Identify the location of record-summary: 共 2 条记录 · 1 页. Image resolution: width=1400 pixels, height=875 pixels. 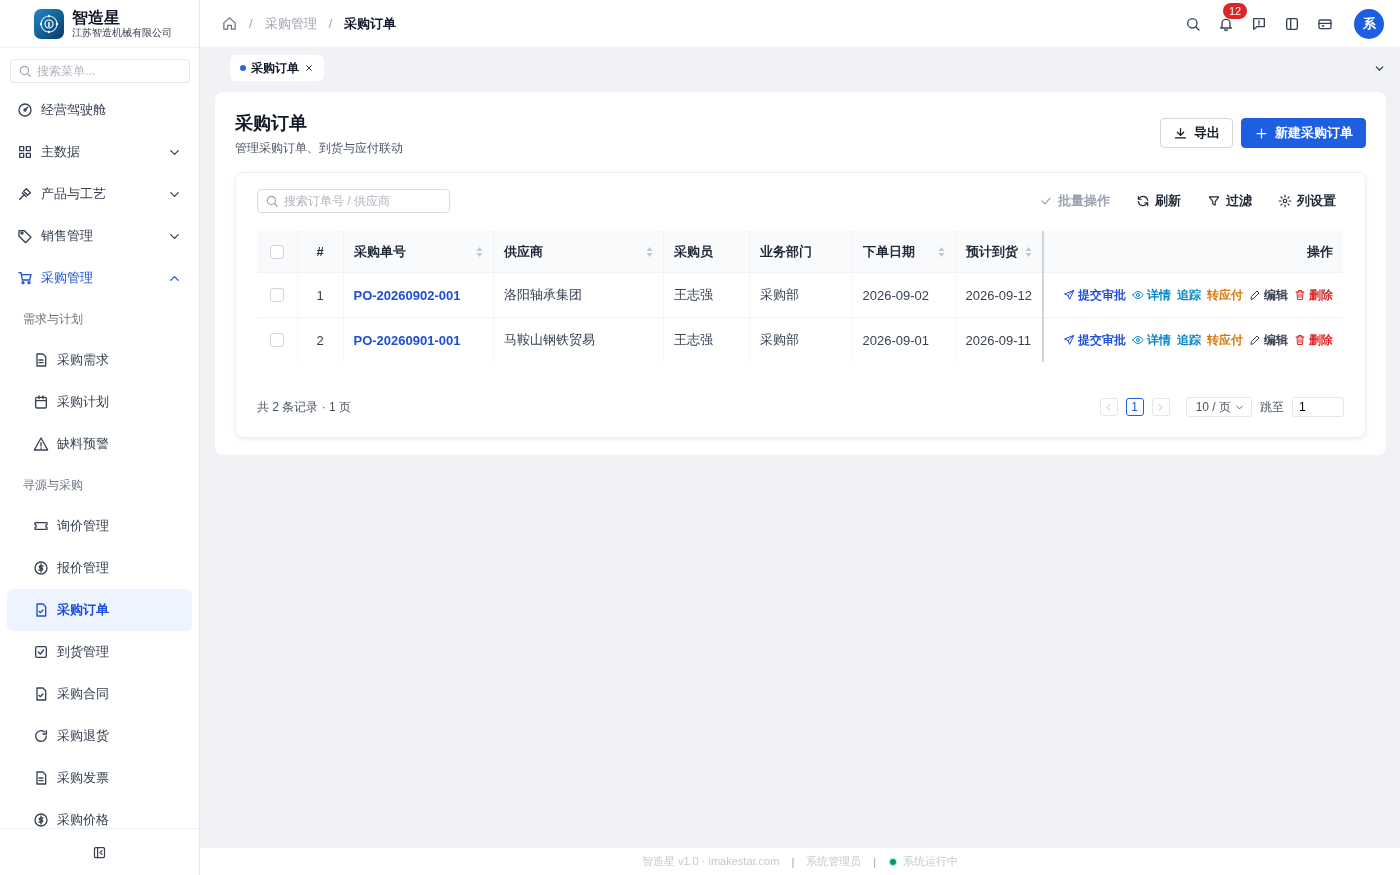
(304, 407).